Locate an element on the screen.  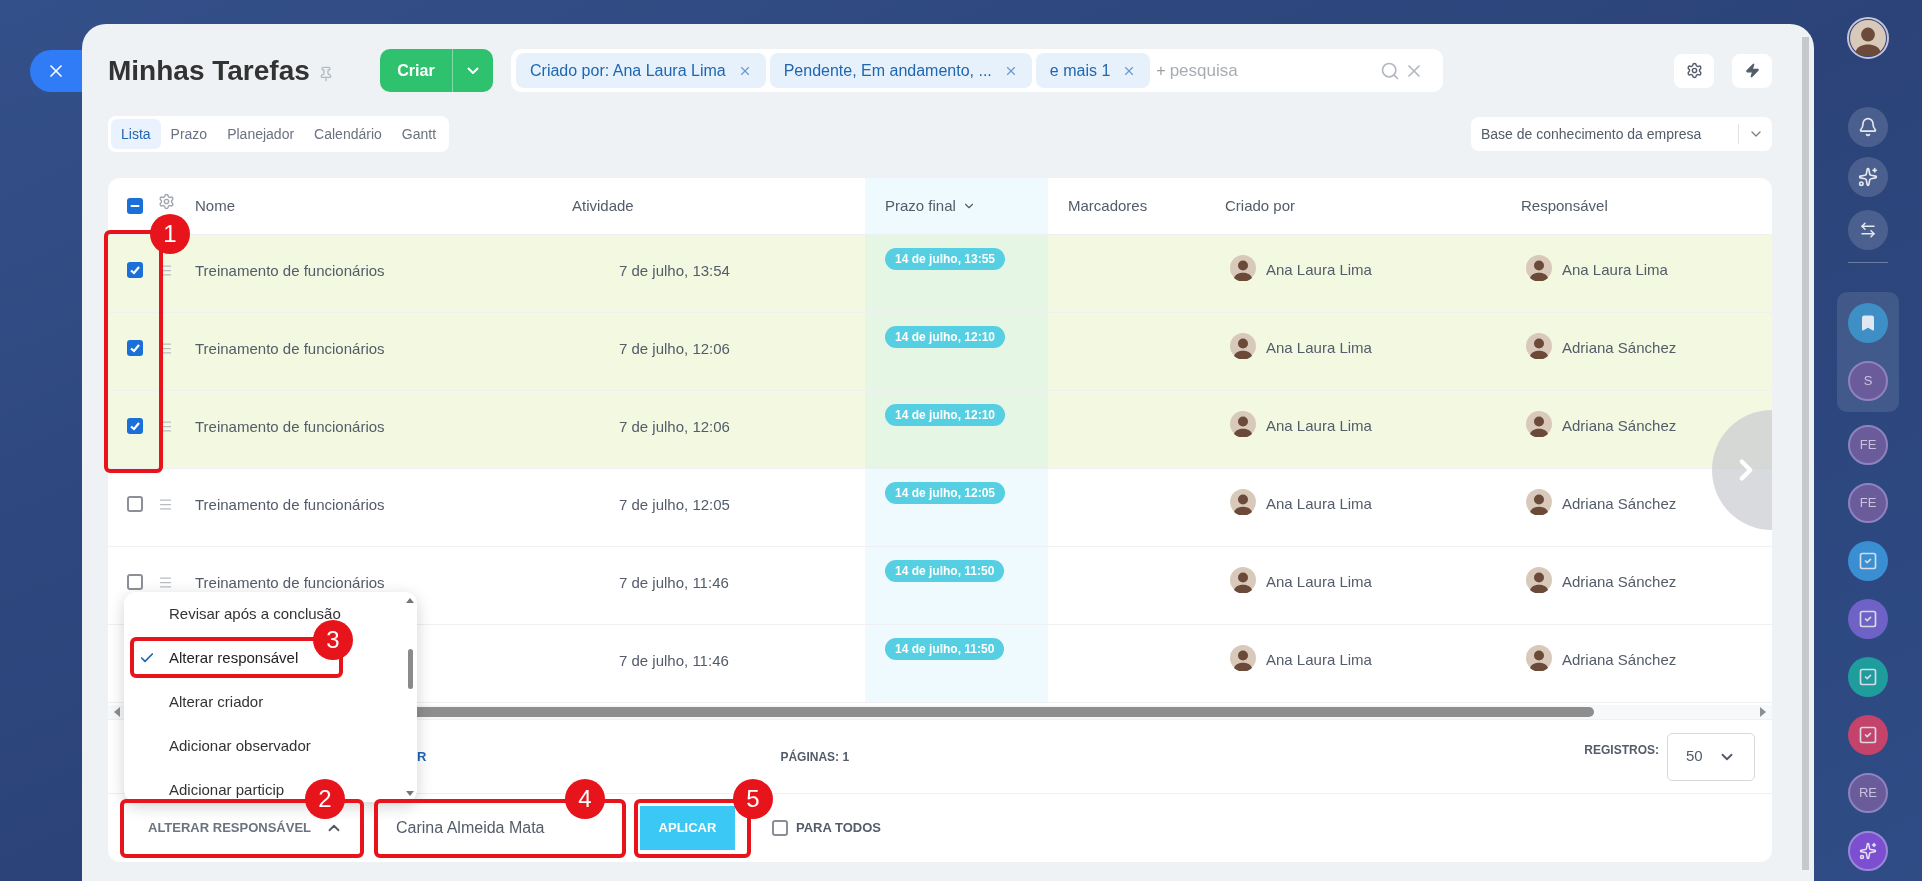
menu-item: Alterar criador is located at coordinates (194, 702).